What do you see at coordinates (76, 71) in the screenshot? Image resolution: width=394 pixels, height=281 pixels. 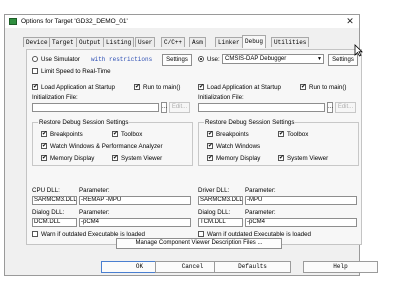 I see `limit-speed-label: Limit Speed to Real-Time` at bounding box center [76, 71].